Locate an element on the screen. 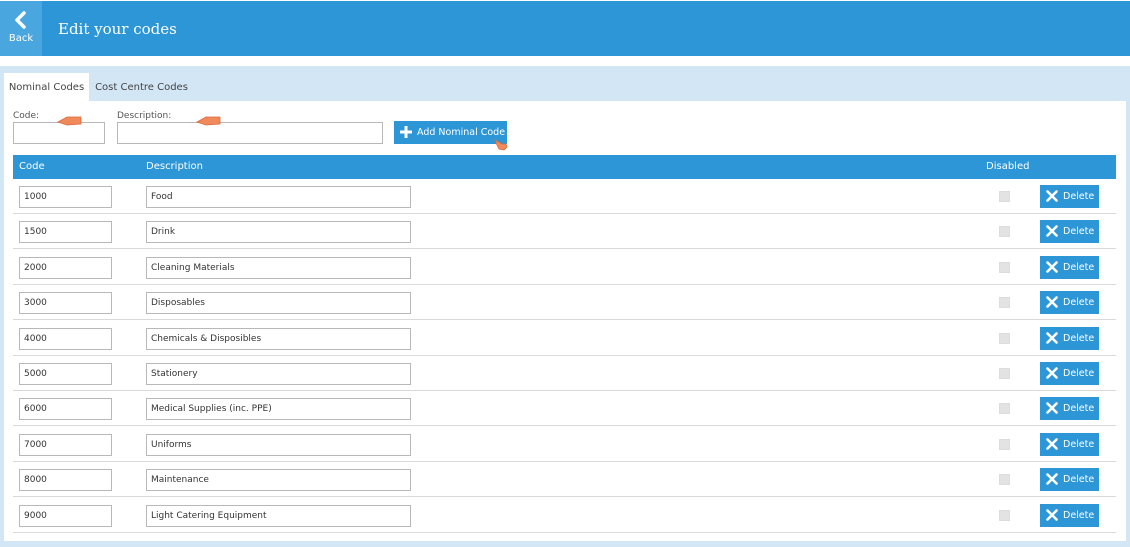  tab-cost-centre-codes: Cost Centre Codes is located at coordinates (141, 87).